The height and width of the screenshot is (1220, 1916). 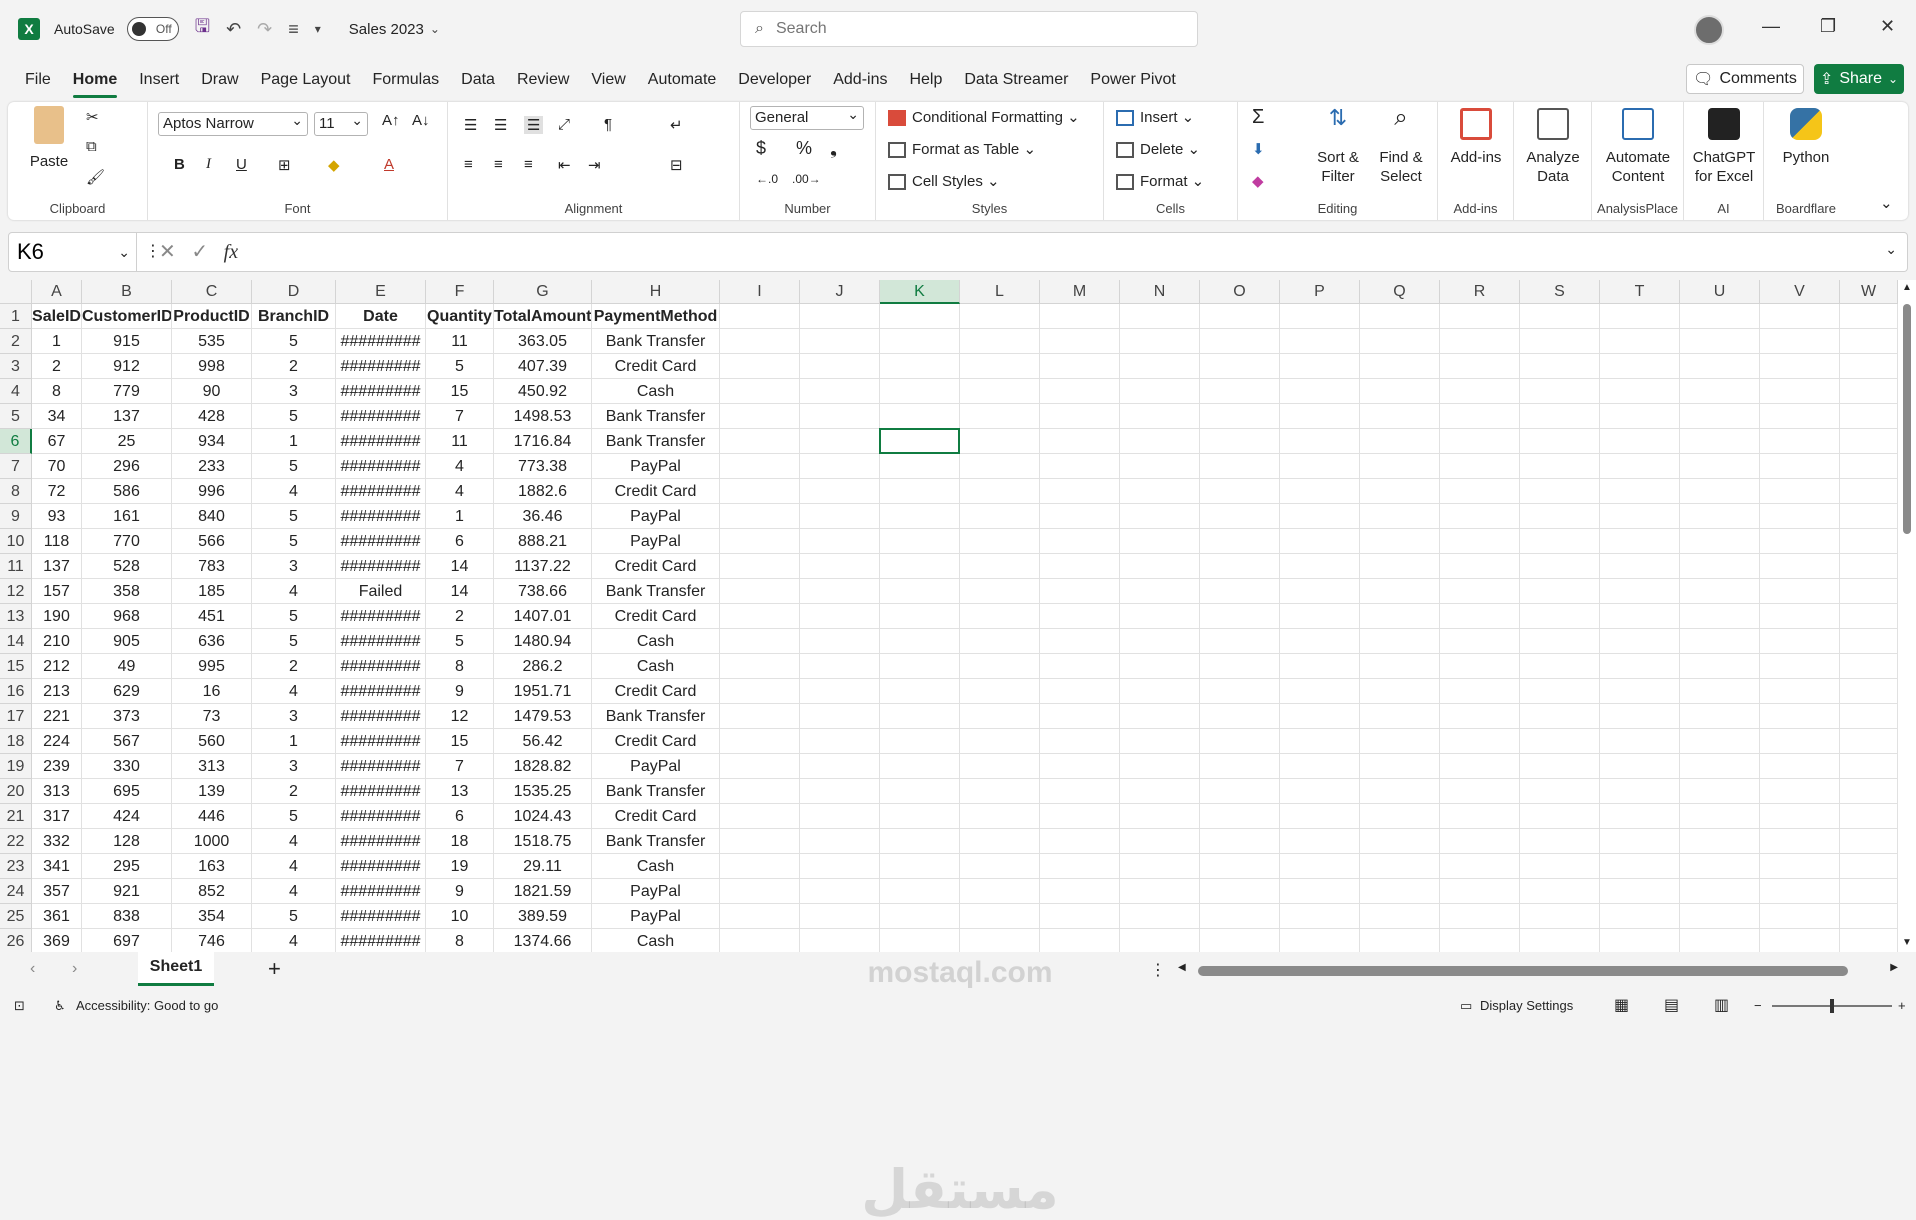 What do you see at coordinates (127, 791) in the screenshot?
I see `table-cell: 695` at bounding box center [127, 791].